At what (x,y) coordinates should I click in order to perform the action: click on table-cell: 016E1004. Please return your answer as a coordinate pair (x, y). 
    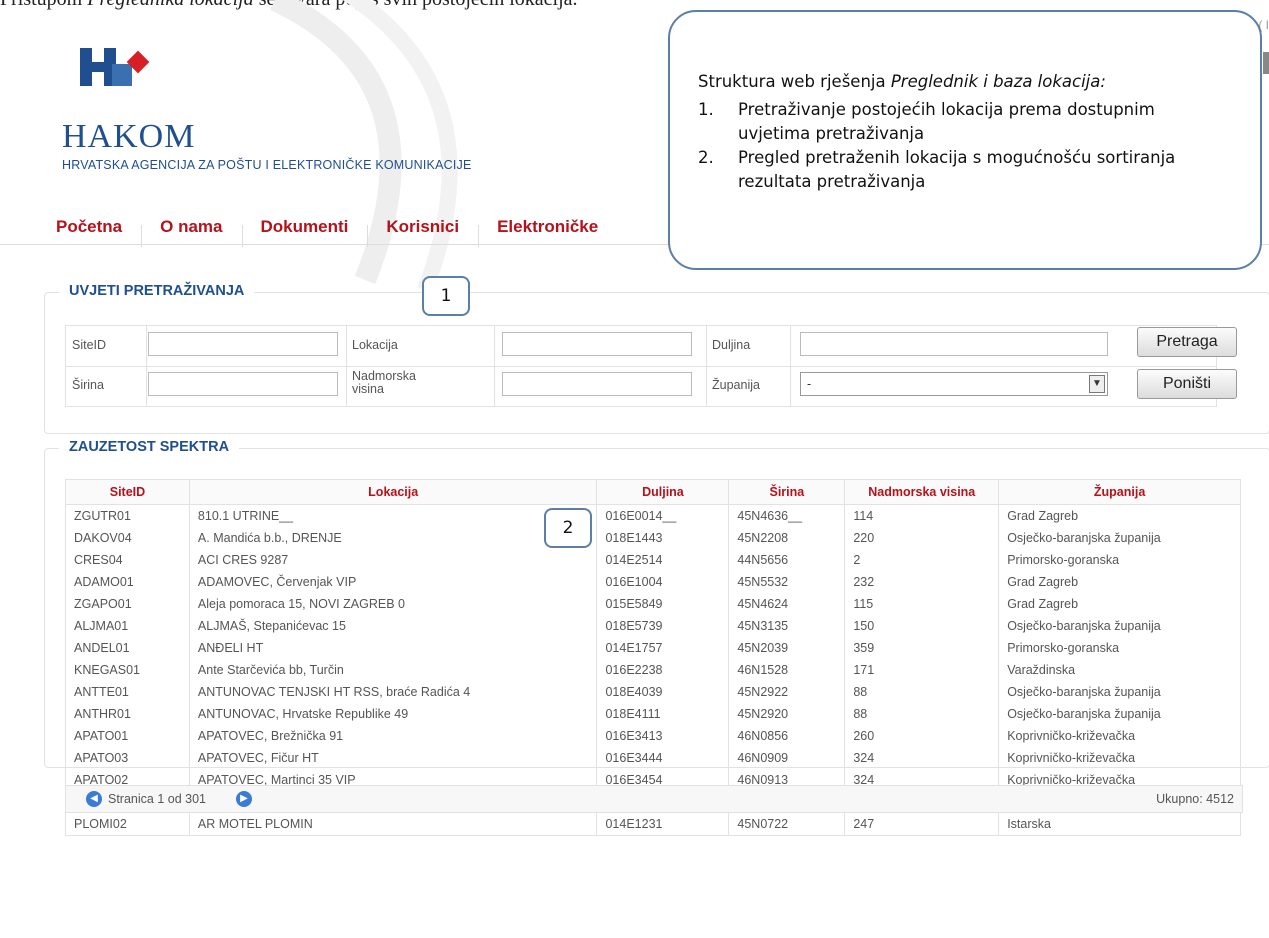
    Looking at the image, I should click on (663, 582).